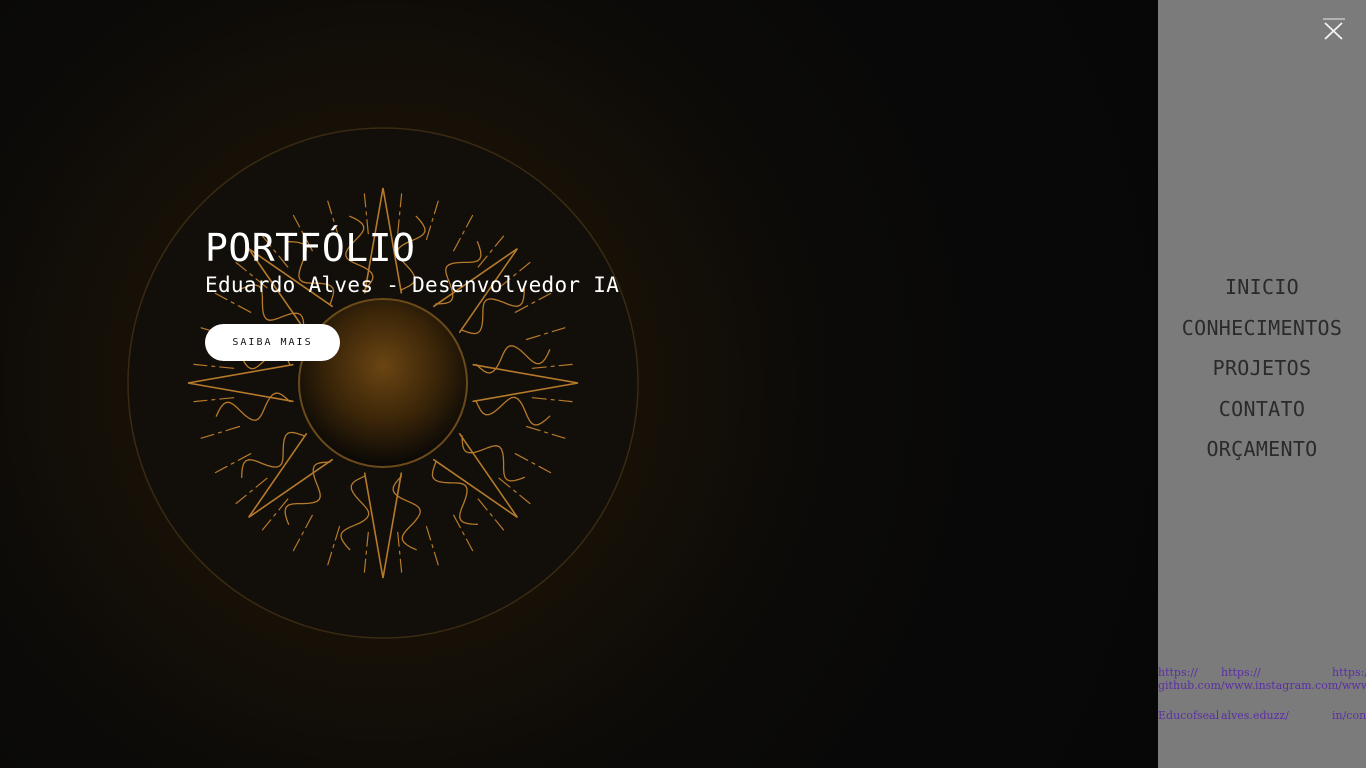 Image resolution: width=1366 pixels, height=768 pixels. I want to click on close-icon, so click(1334, 29).